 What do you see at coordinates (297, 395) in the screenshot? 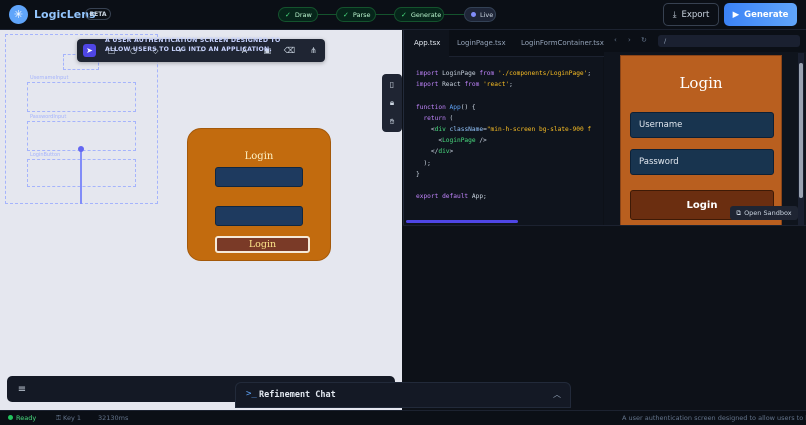
I see `chat-title: Refinement Chat` at bounding box center [297, 395].